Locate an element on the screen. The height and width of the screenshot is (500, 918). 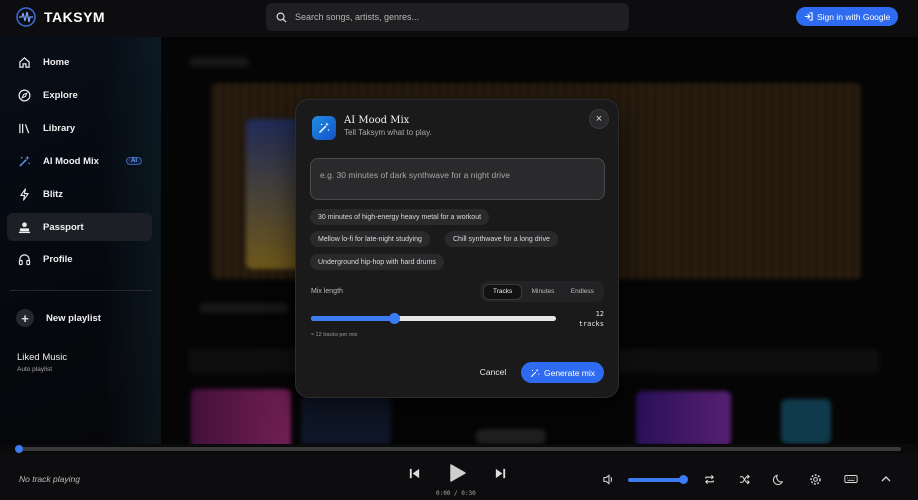
sidebar-item-home: Home is located at coordinates (79, 62).